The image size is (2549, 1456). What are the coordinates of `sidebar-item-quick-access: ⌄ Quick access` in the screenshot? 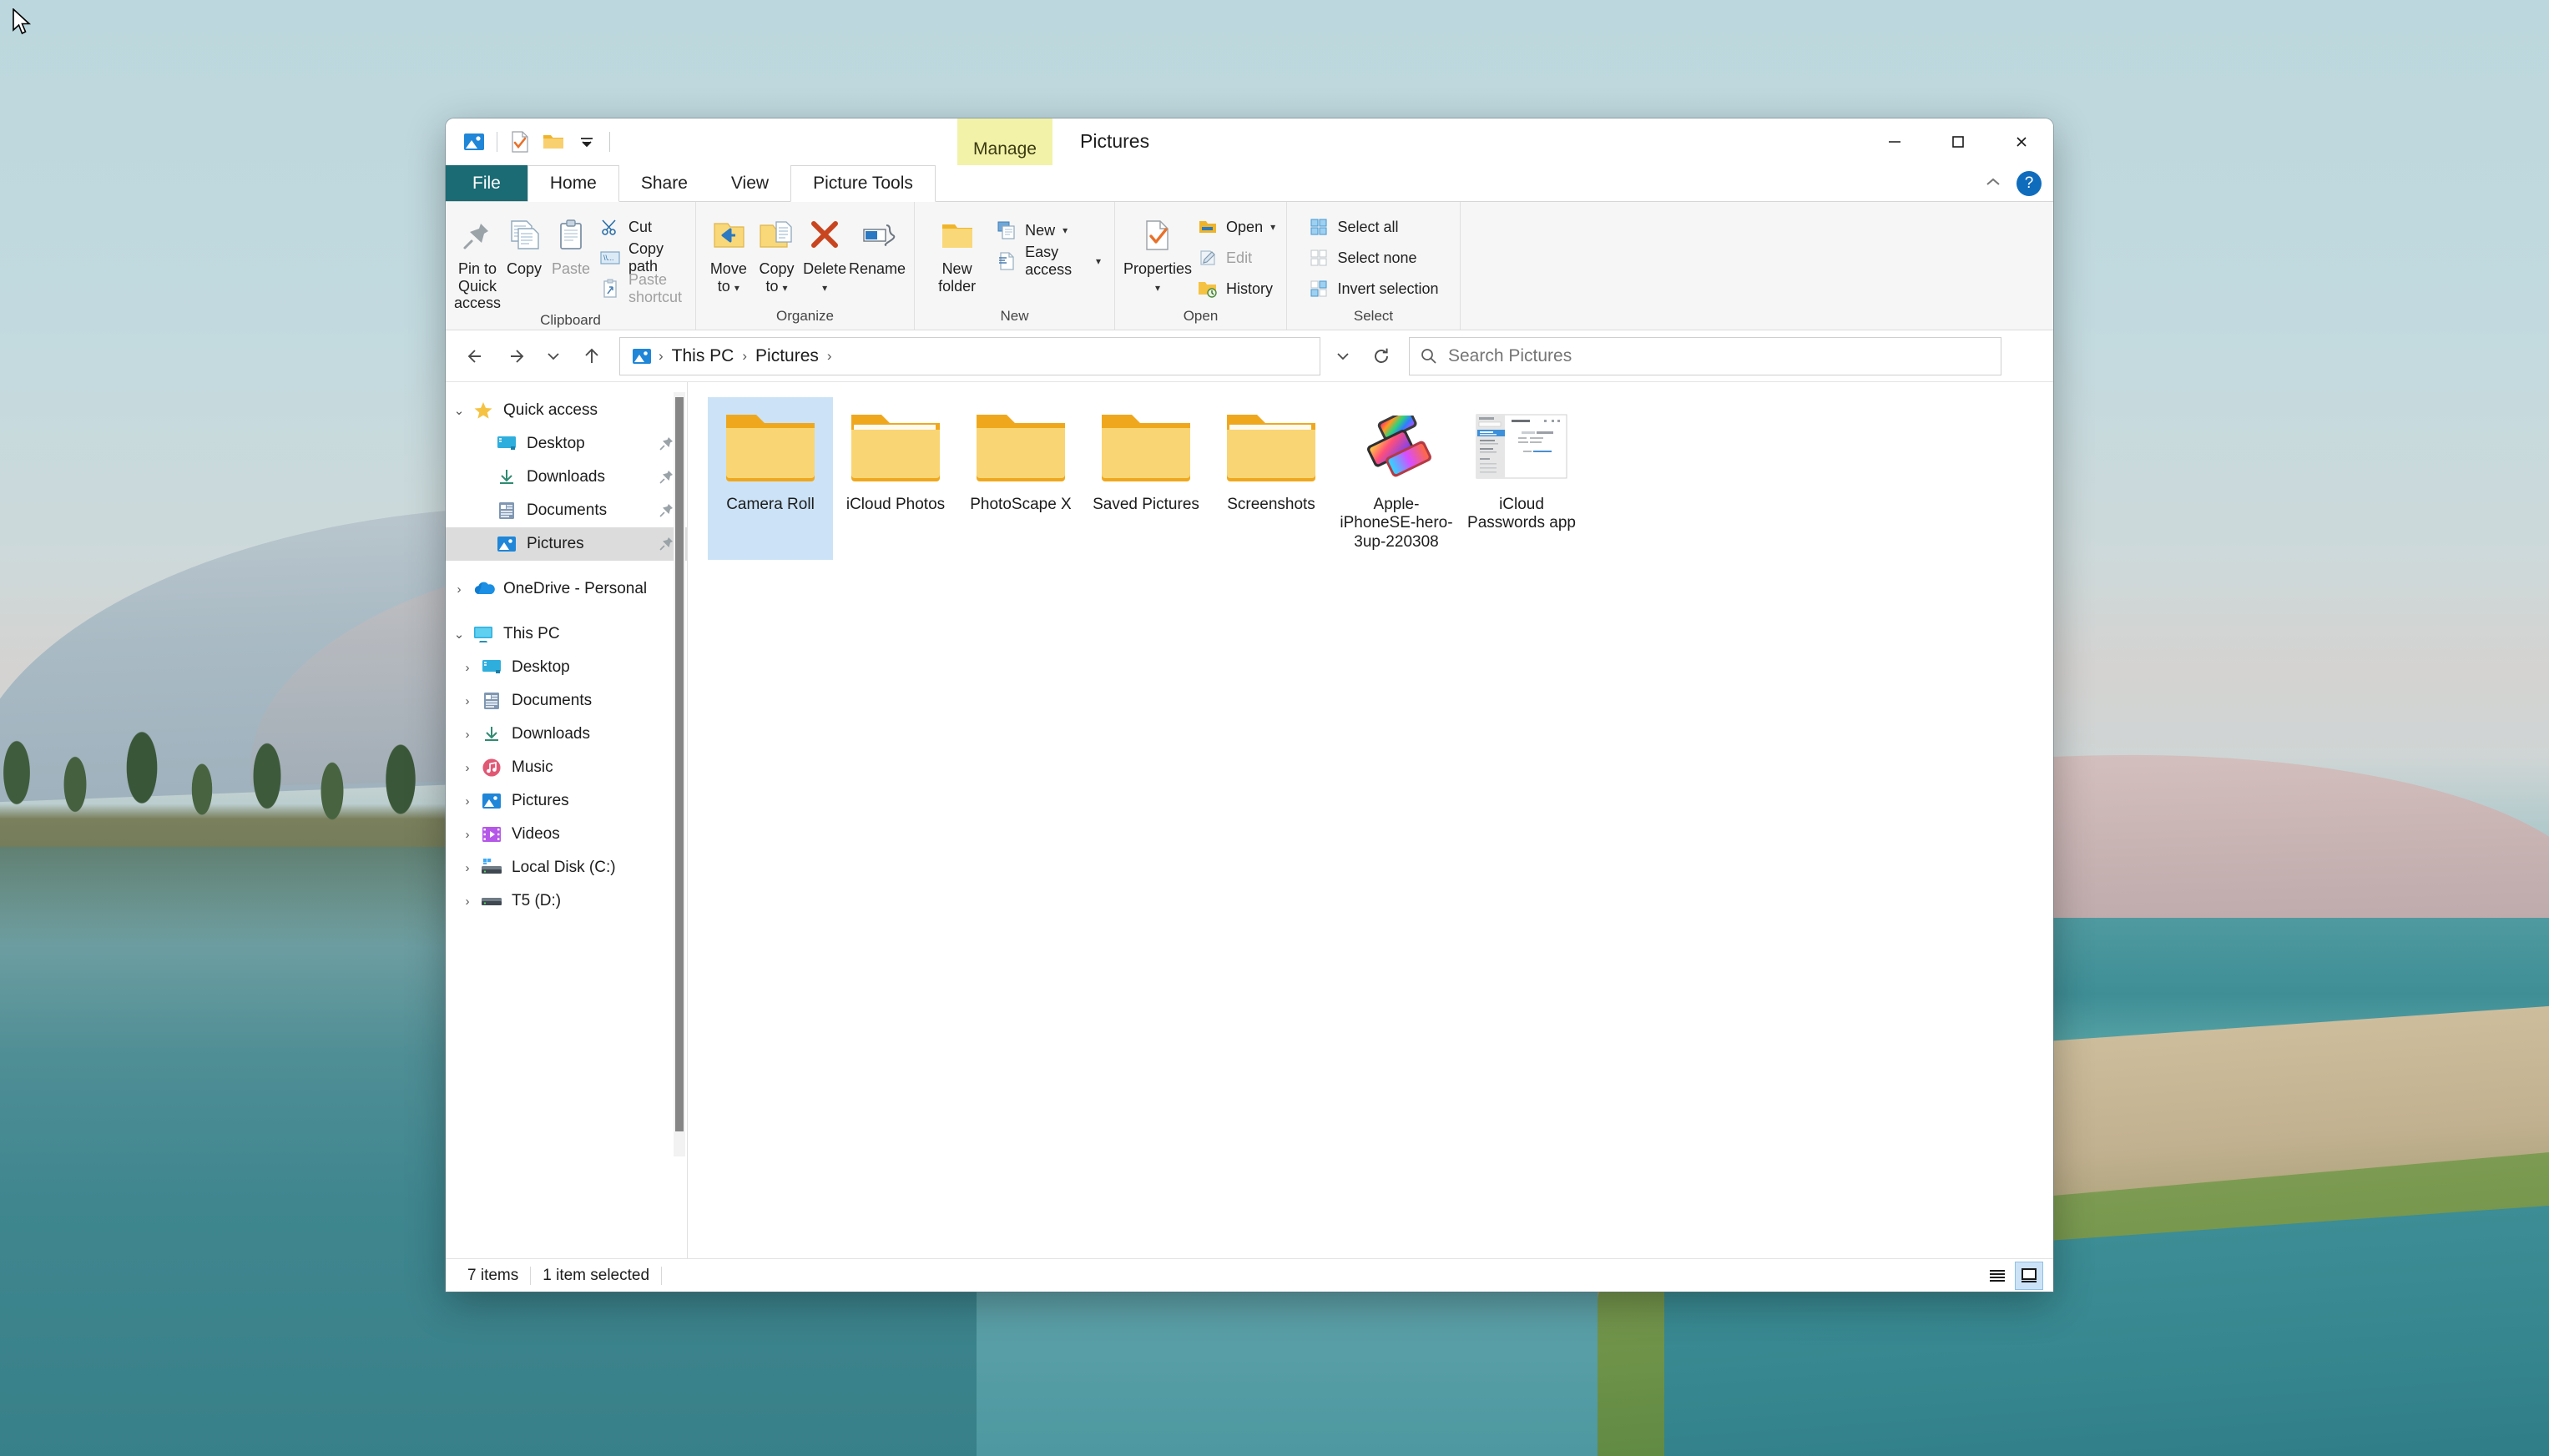 It's located at (566, 410).